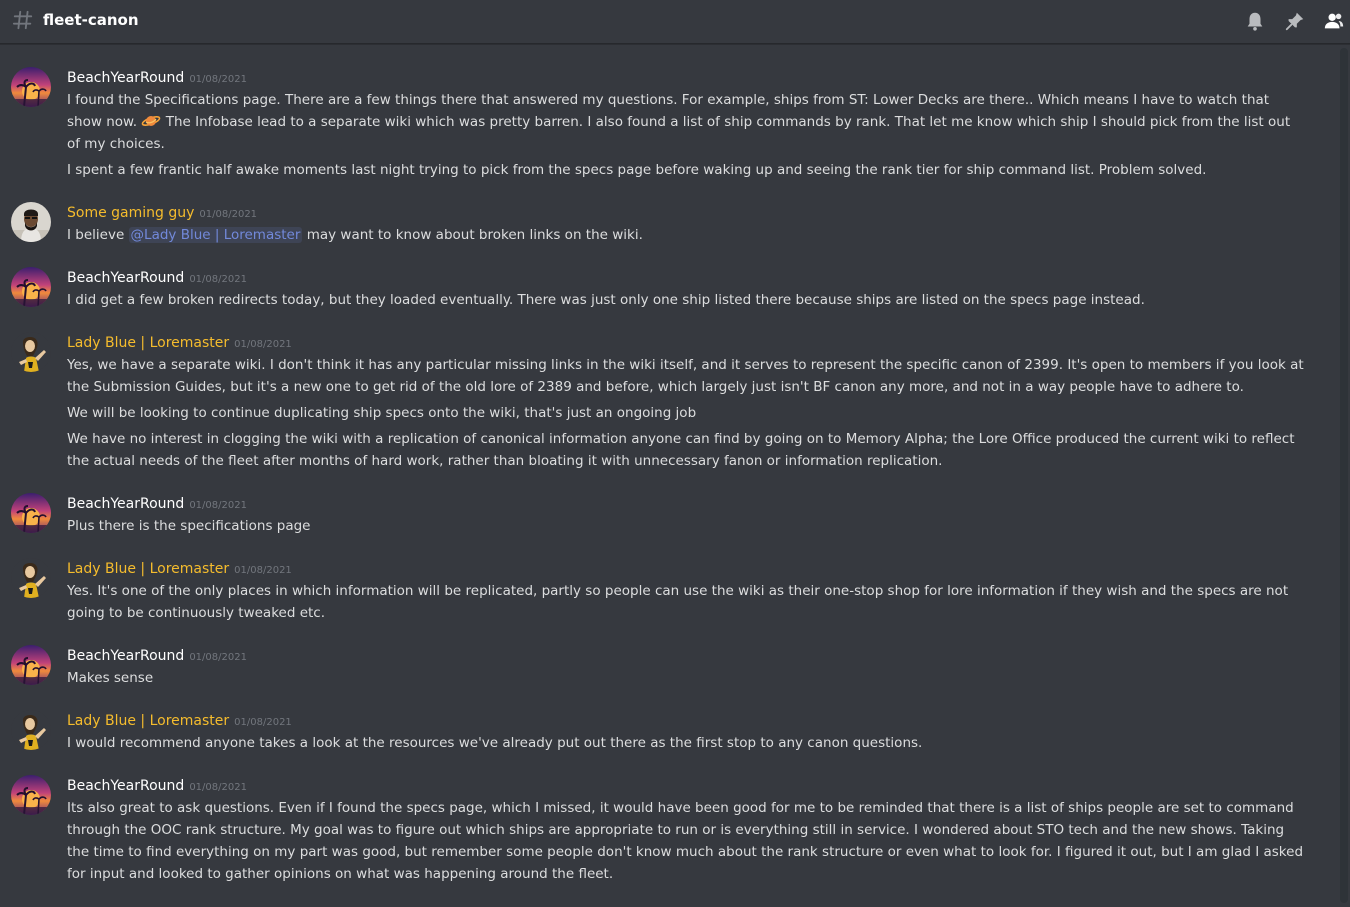 Image resolution: width=1350 pixels, height=907 pixels. I want to click on channel-header: fleet-canon, so click(675, 22).